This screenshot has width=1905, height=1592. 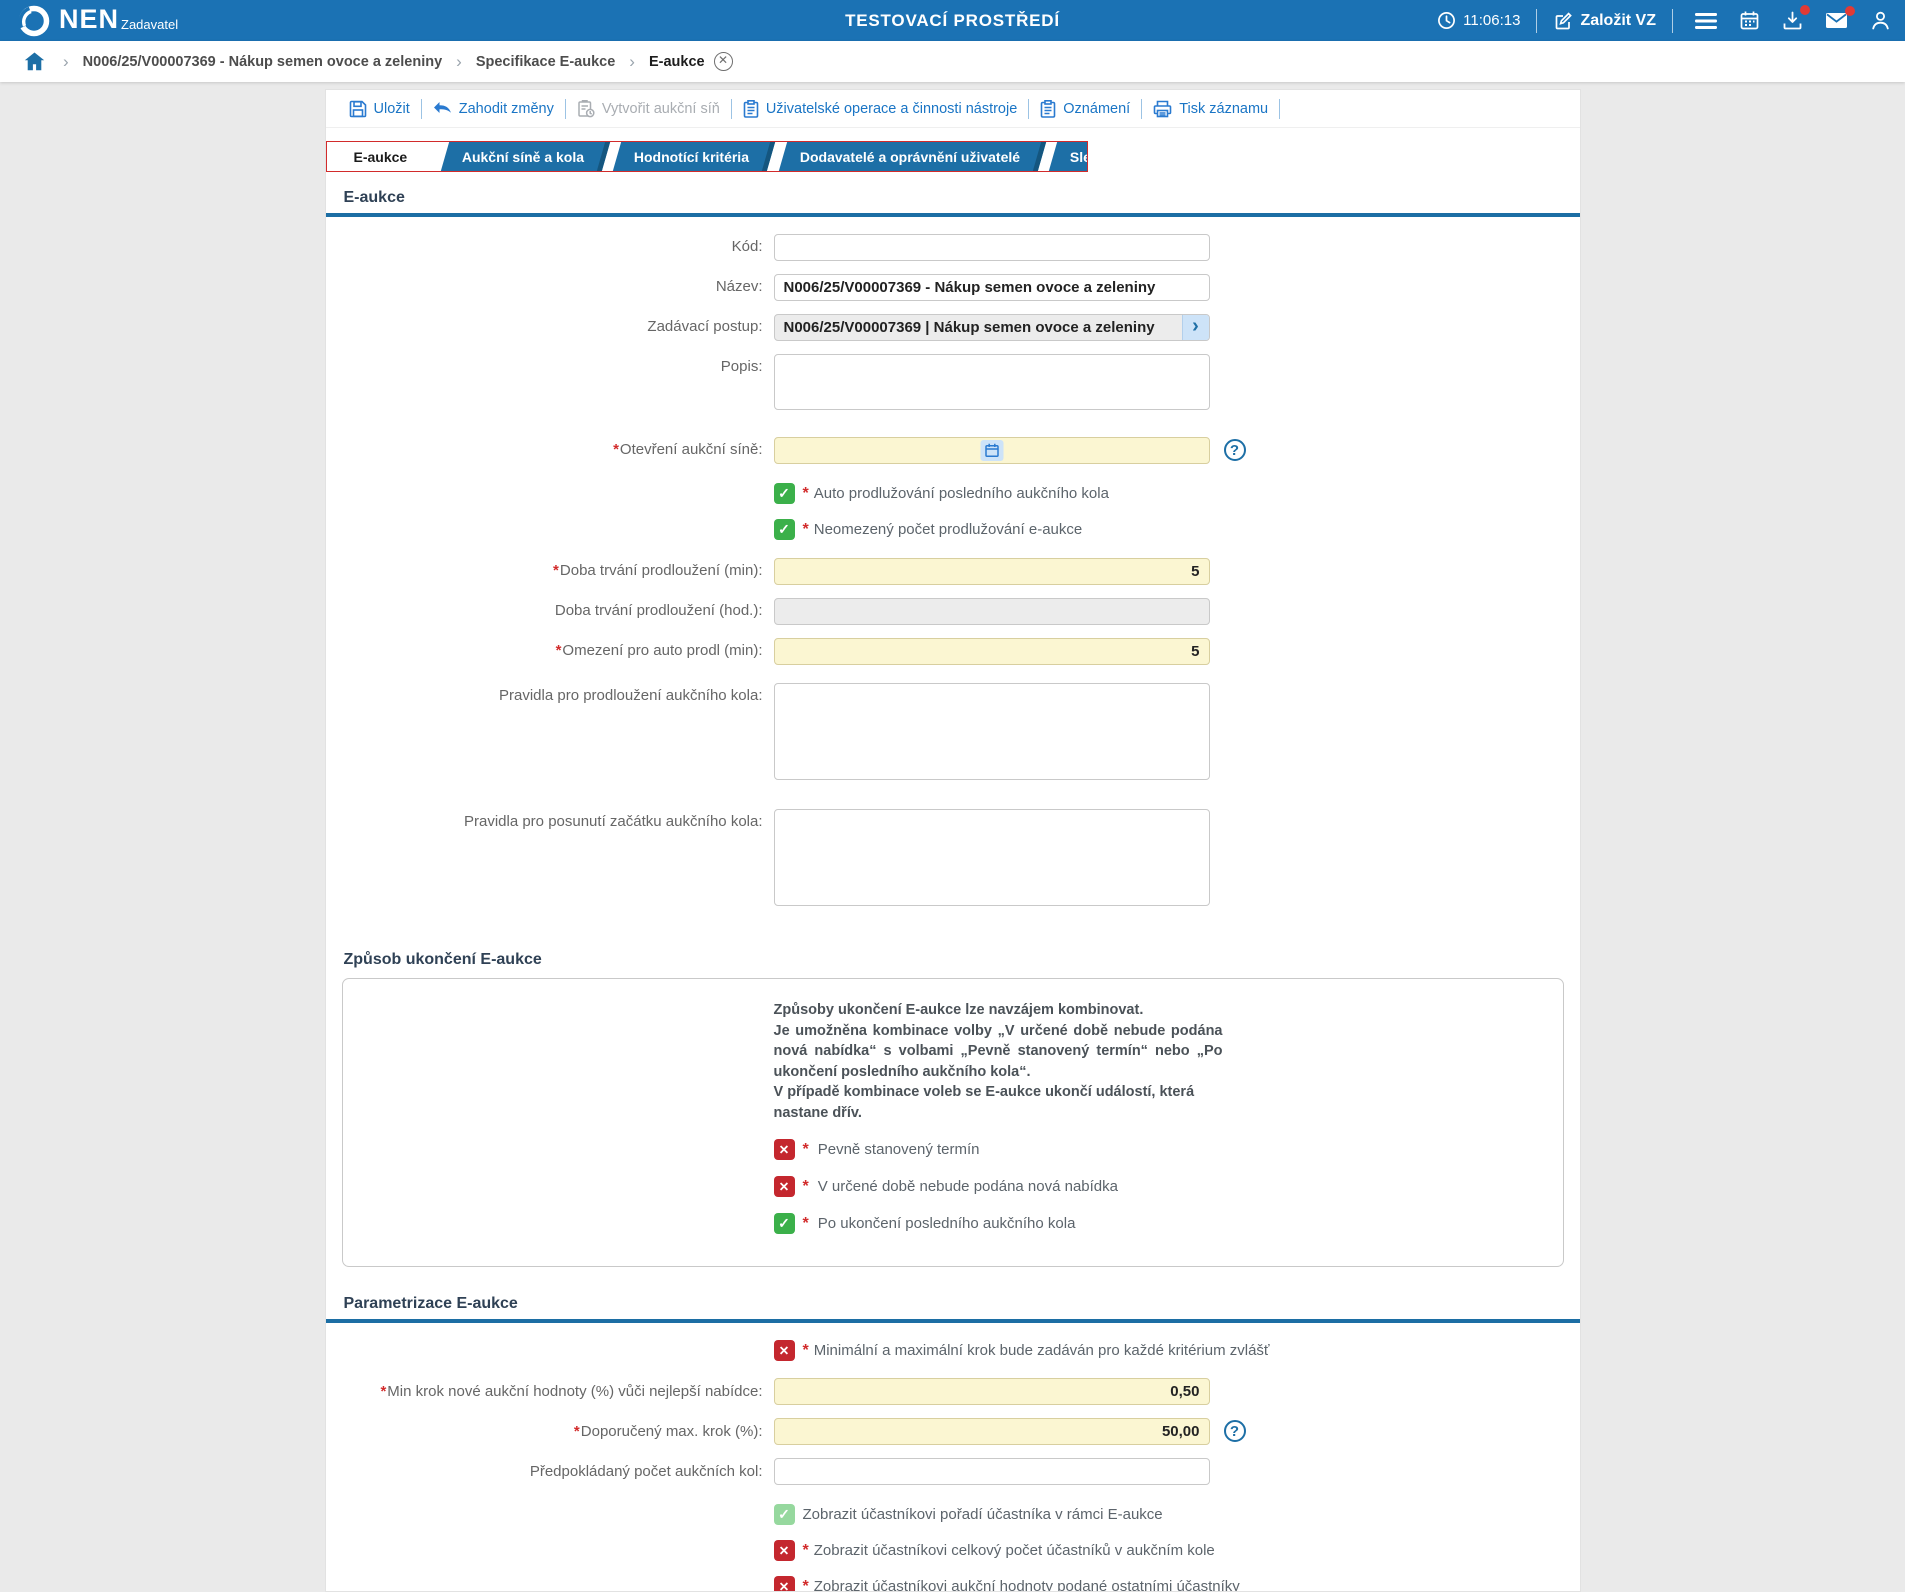 What do you see at coordinates (1162, 108) in the screenshot?
I see `printer-icon` at bounding box center [1162, 108].